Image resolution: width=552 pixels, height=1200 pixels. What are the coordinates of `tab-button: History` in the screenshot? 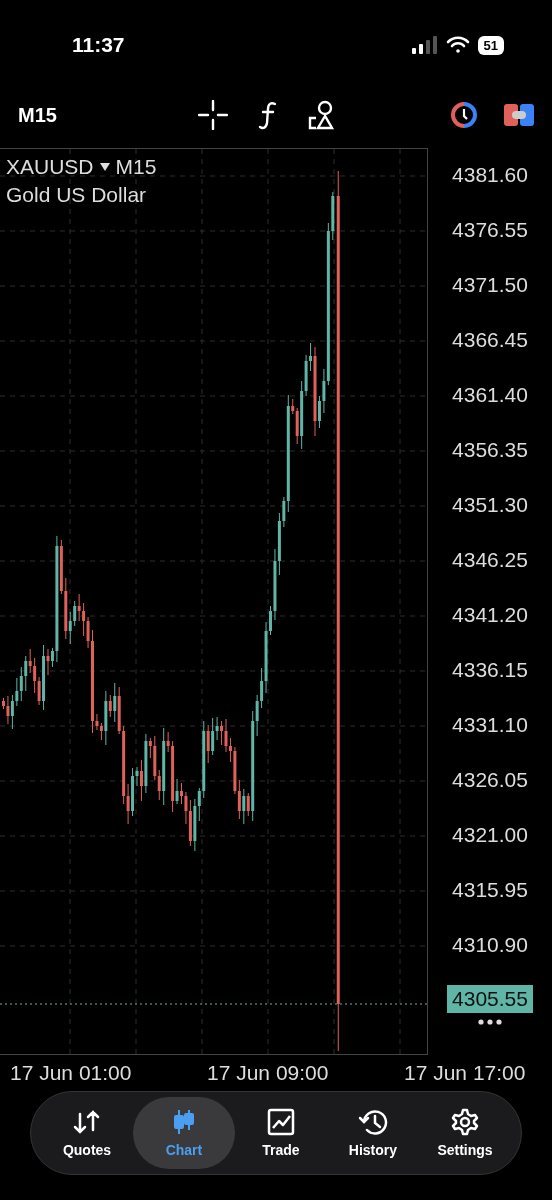 It's located at (372, 1133).